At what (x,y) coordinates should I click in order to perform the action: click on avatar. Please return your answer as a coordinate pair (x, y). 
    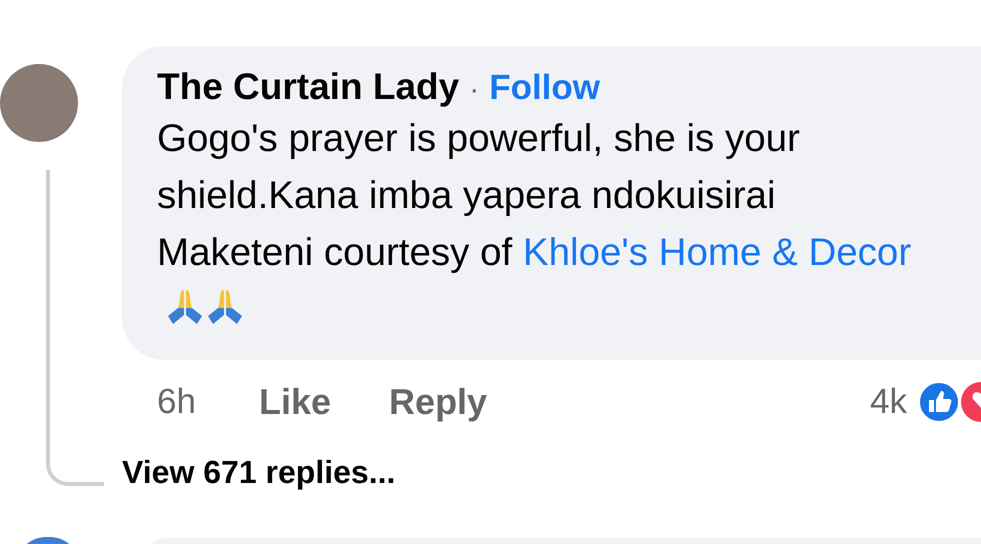
    Looking at the image, I should click on (39, 103).